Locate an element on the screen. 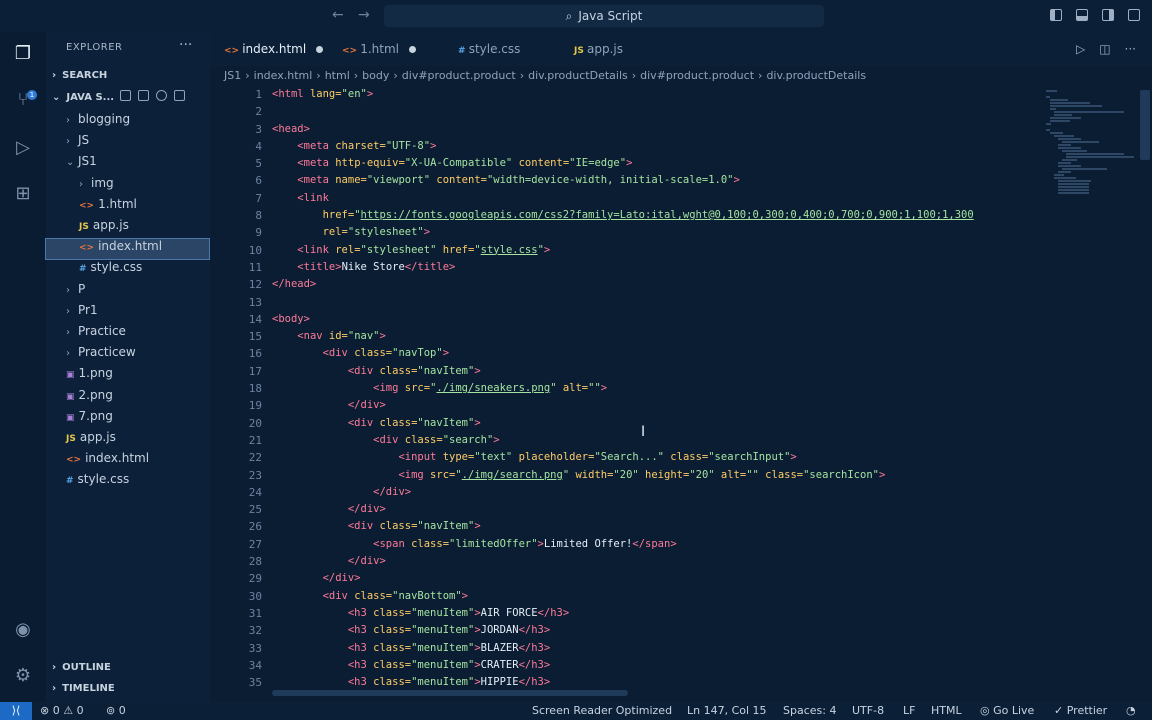 Image resolution: width=1152 pixels, height=720 pixels. code-line: <img src="./img/sneakers.png" alt=""> is located at coordinates (667, 388).